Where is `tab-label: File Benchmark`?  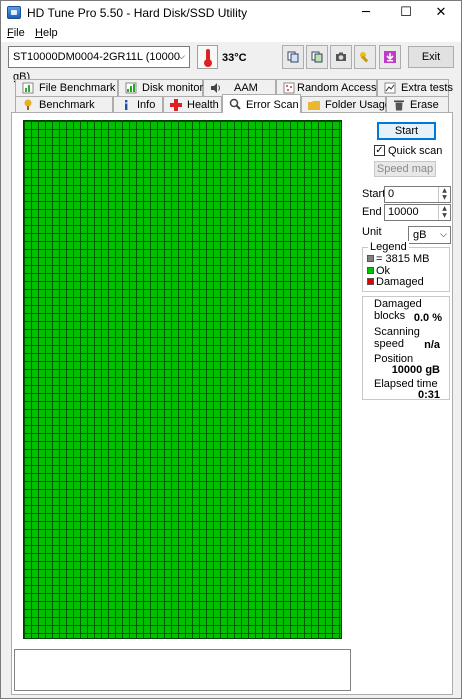 tab-label: File Benchmark is located at coordinates (77, 88).